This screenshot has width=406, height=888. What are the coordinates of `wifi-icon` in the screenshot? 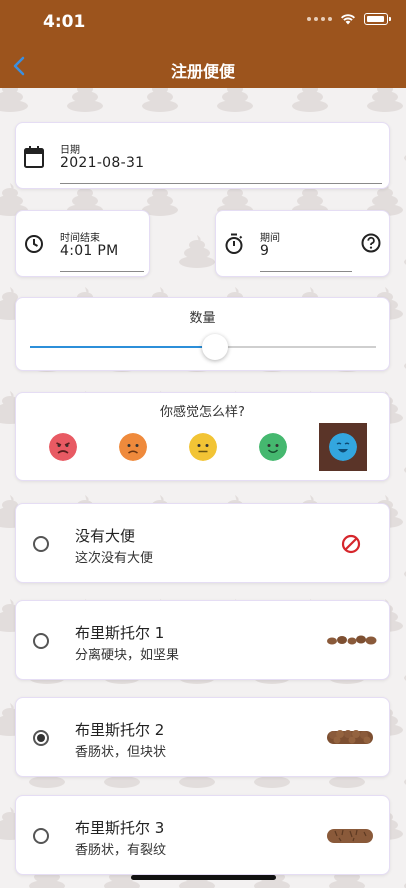 It's located at (348, 19).